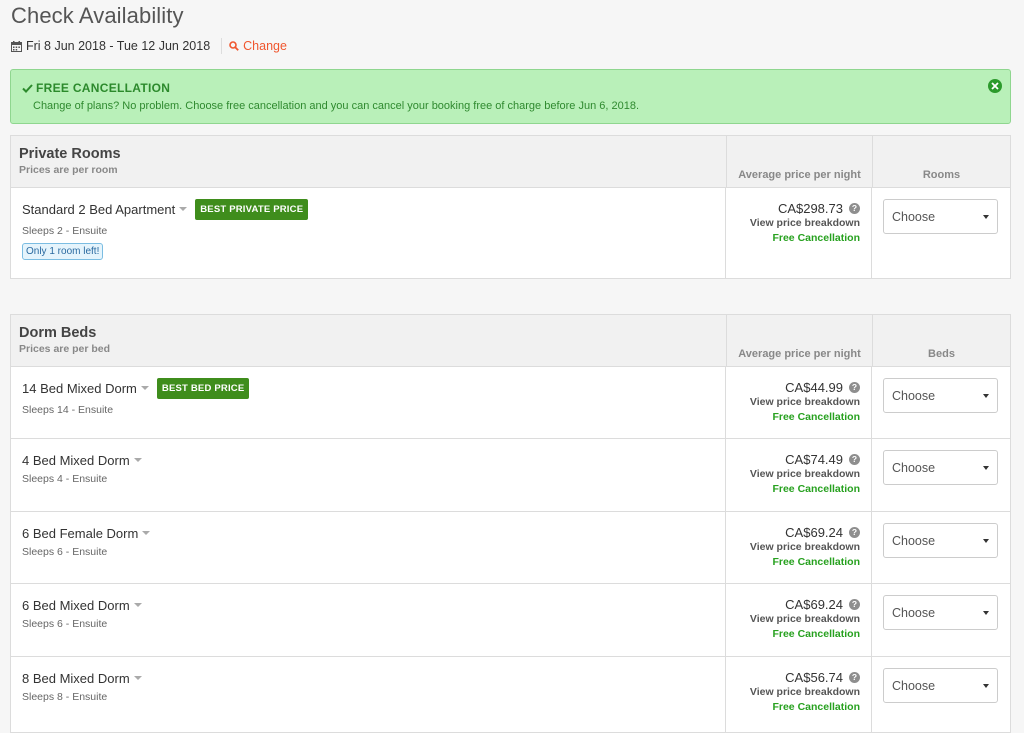 The width and height of the screenshot is (1024, 733). I want to click on room-meta: Sleeps 2 - Ensuite, so click(65, 231).